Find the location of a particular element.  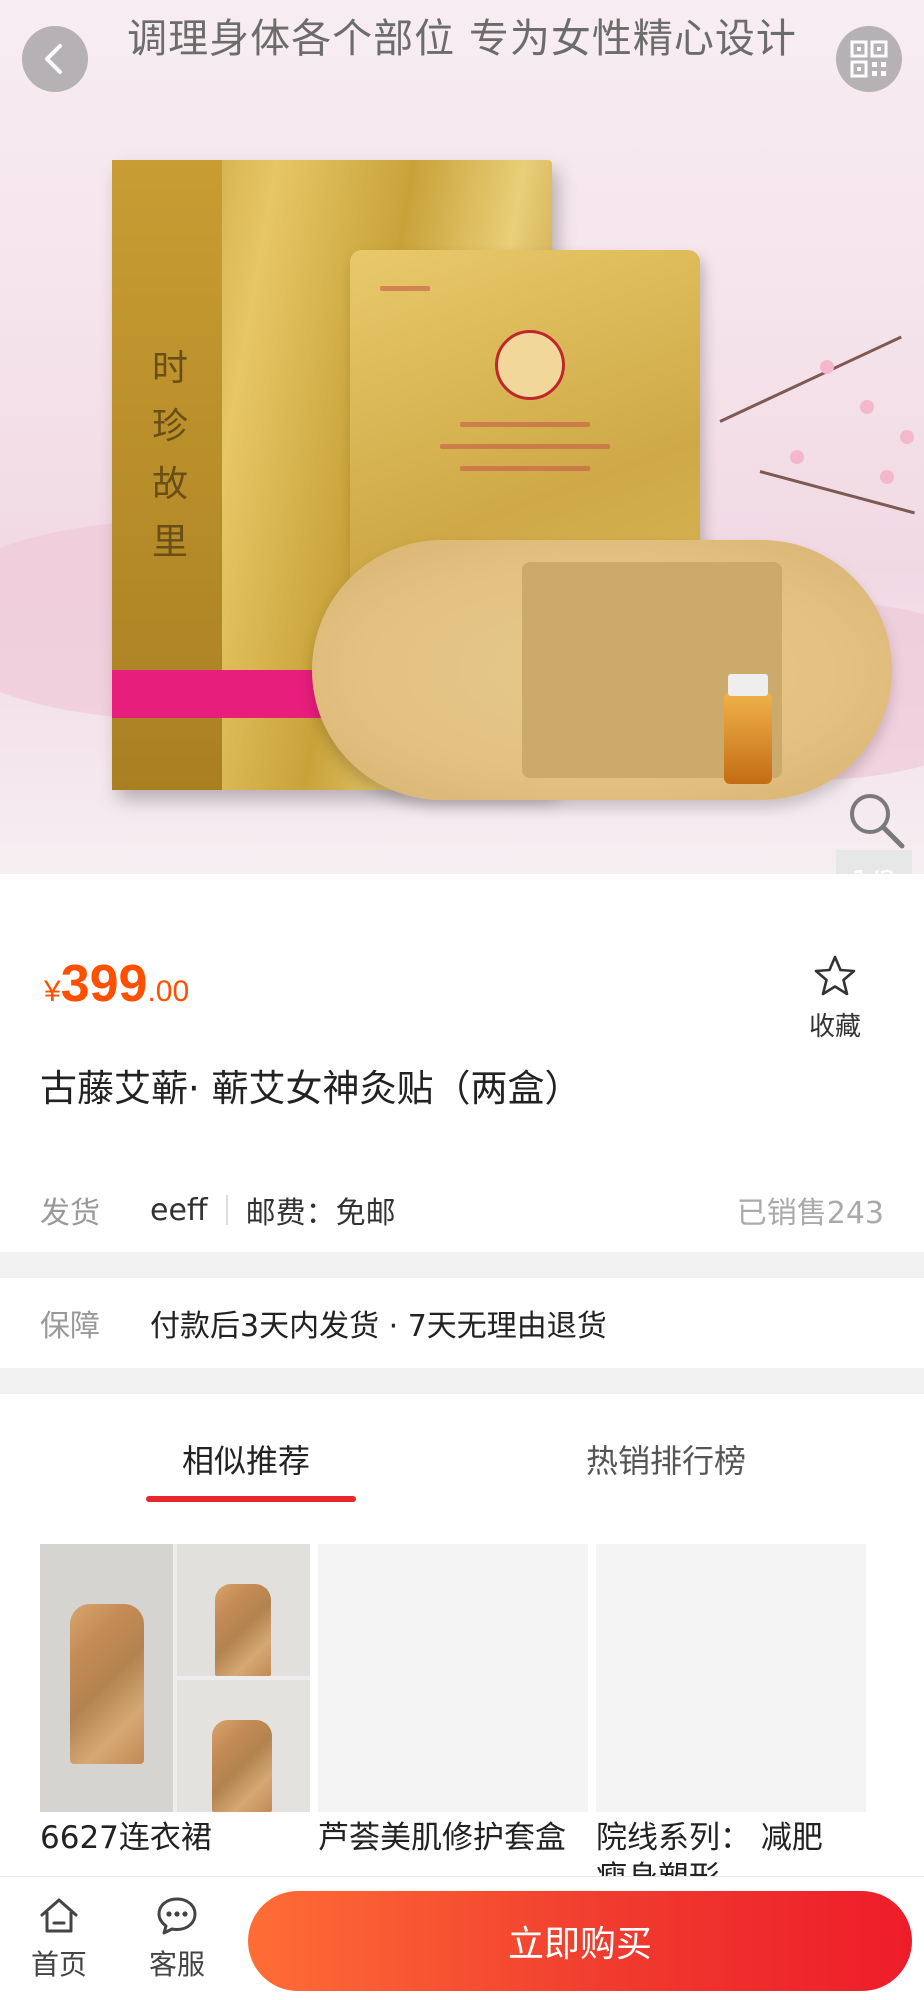

recommend-item-name: 芦荟美肌修护套盒 is located at coordinates (442, 1838).